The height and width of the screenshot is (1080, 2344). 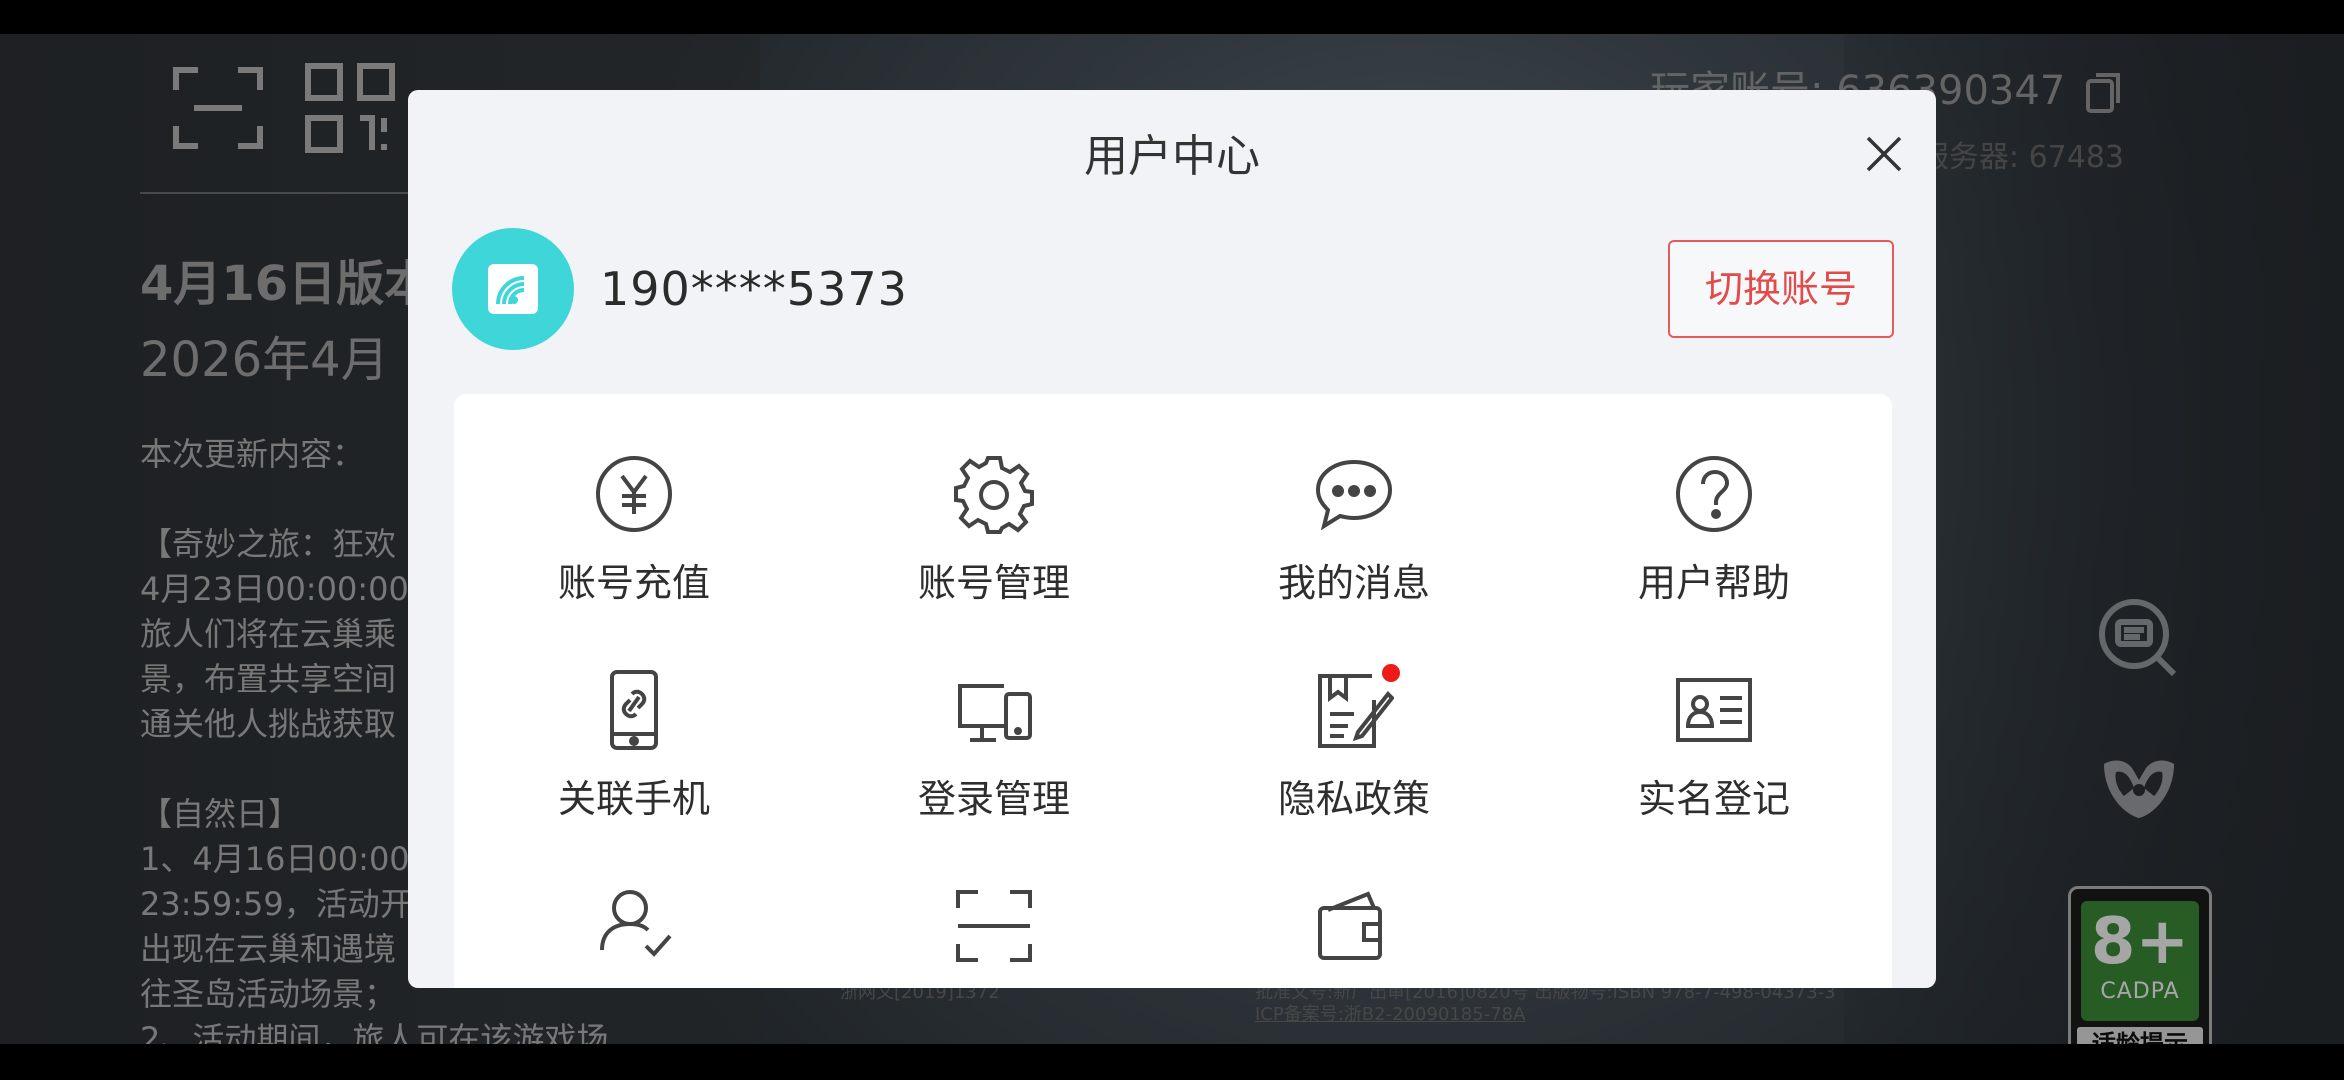 What do you see at coordinates (1713, 799) in the screenshot?
I see `menu-item-label: 实名登记` at bounding box center [1713, 799].